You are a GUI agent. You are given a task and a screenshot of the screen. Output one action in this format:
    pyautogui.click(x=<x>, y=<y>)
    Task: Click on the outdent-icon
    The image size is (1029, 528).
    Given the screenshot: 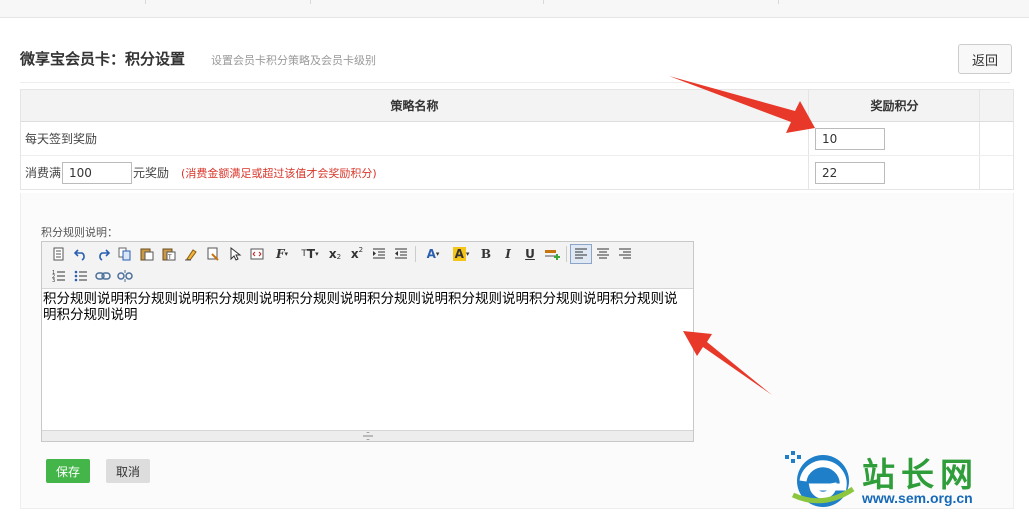 What is the action you would take?
    pyautogui.click(x=401, y=254)
    